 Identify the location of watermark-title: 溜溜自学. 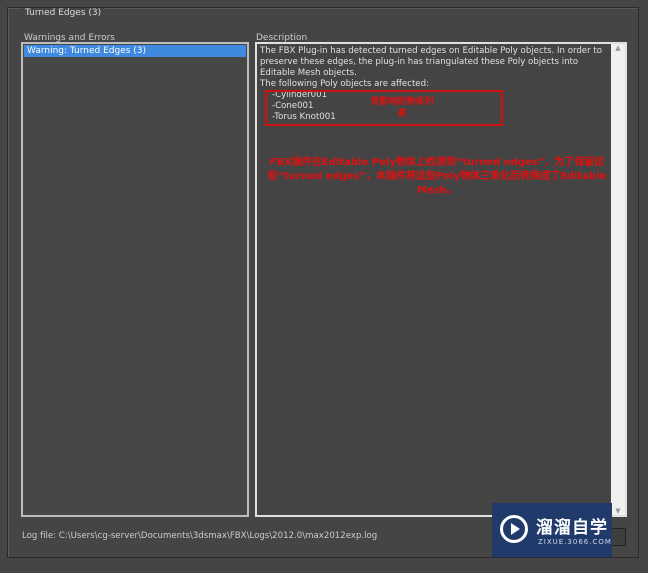
(572, 528).